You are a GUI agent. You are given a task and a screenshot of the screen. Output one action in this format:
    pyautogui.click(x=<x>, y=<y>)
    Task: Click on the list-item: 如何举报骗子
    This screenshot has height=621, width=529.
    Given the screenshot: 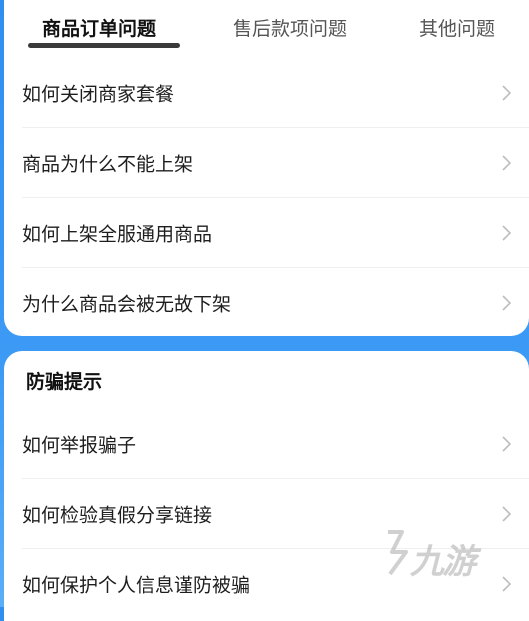 What is the action you would take?
    pyautogui.click(x=275, y=444)
    